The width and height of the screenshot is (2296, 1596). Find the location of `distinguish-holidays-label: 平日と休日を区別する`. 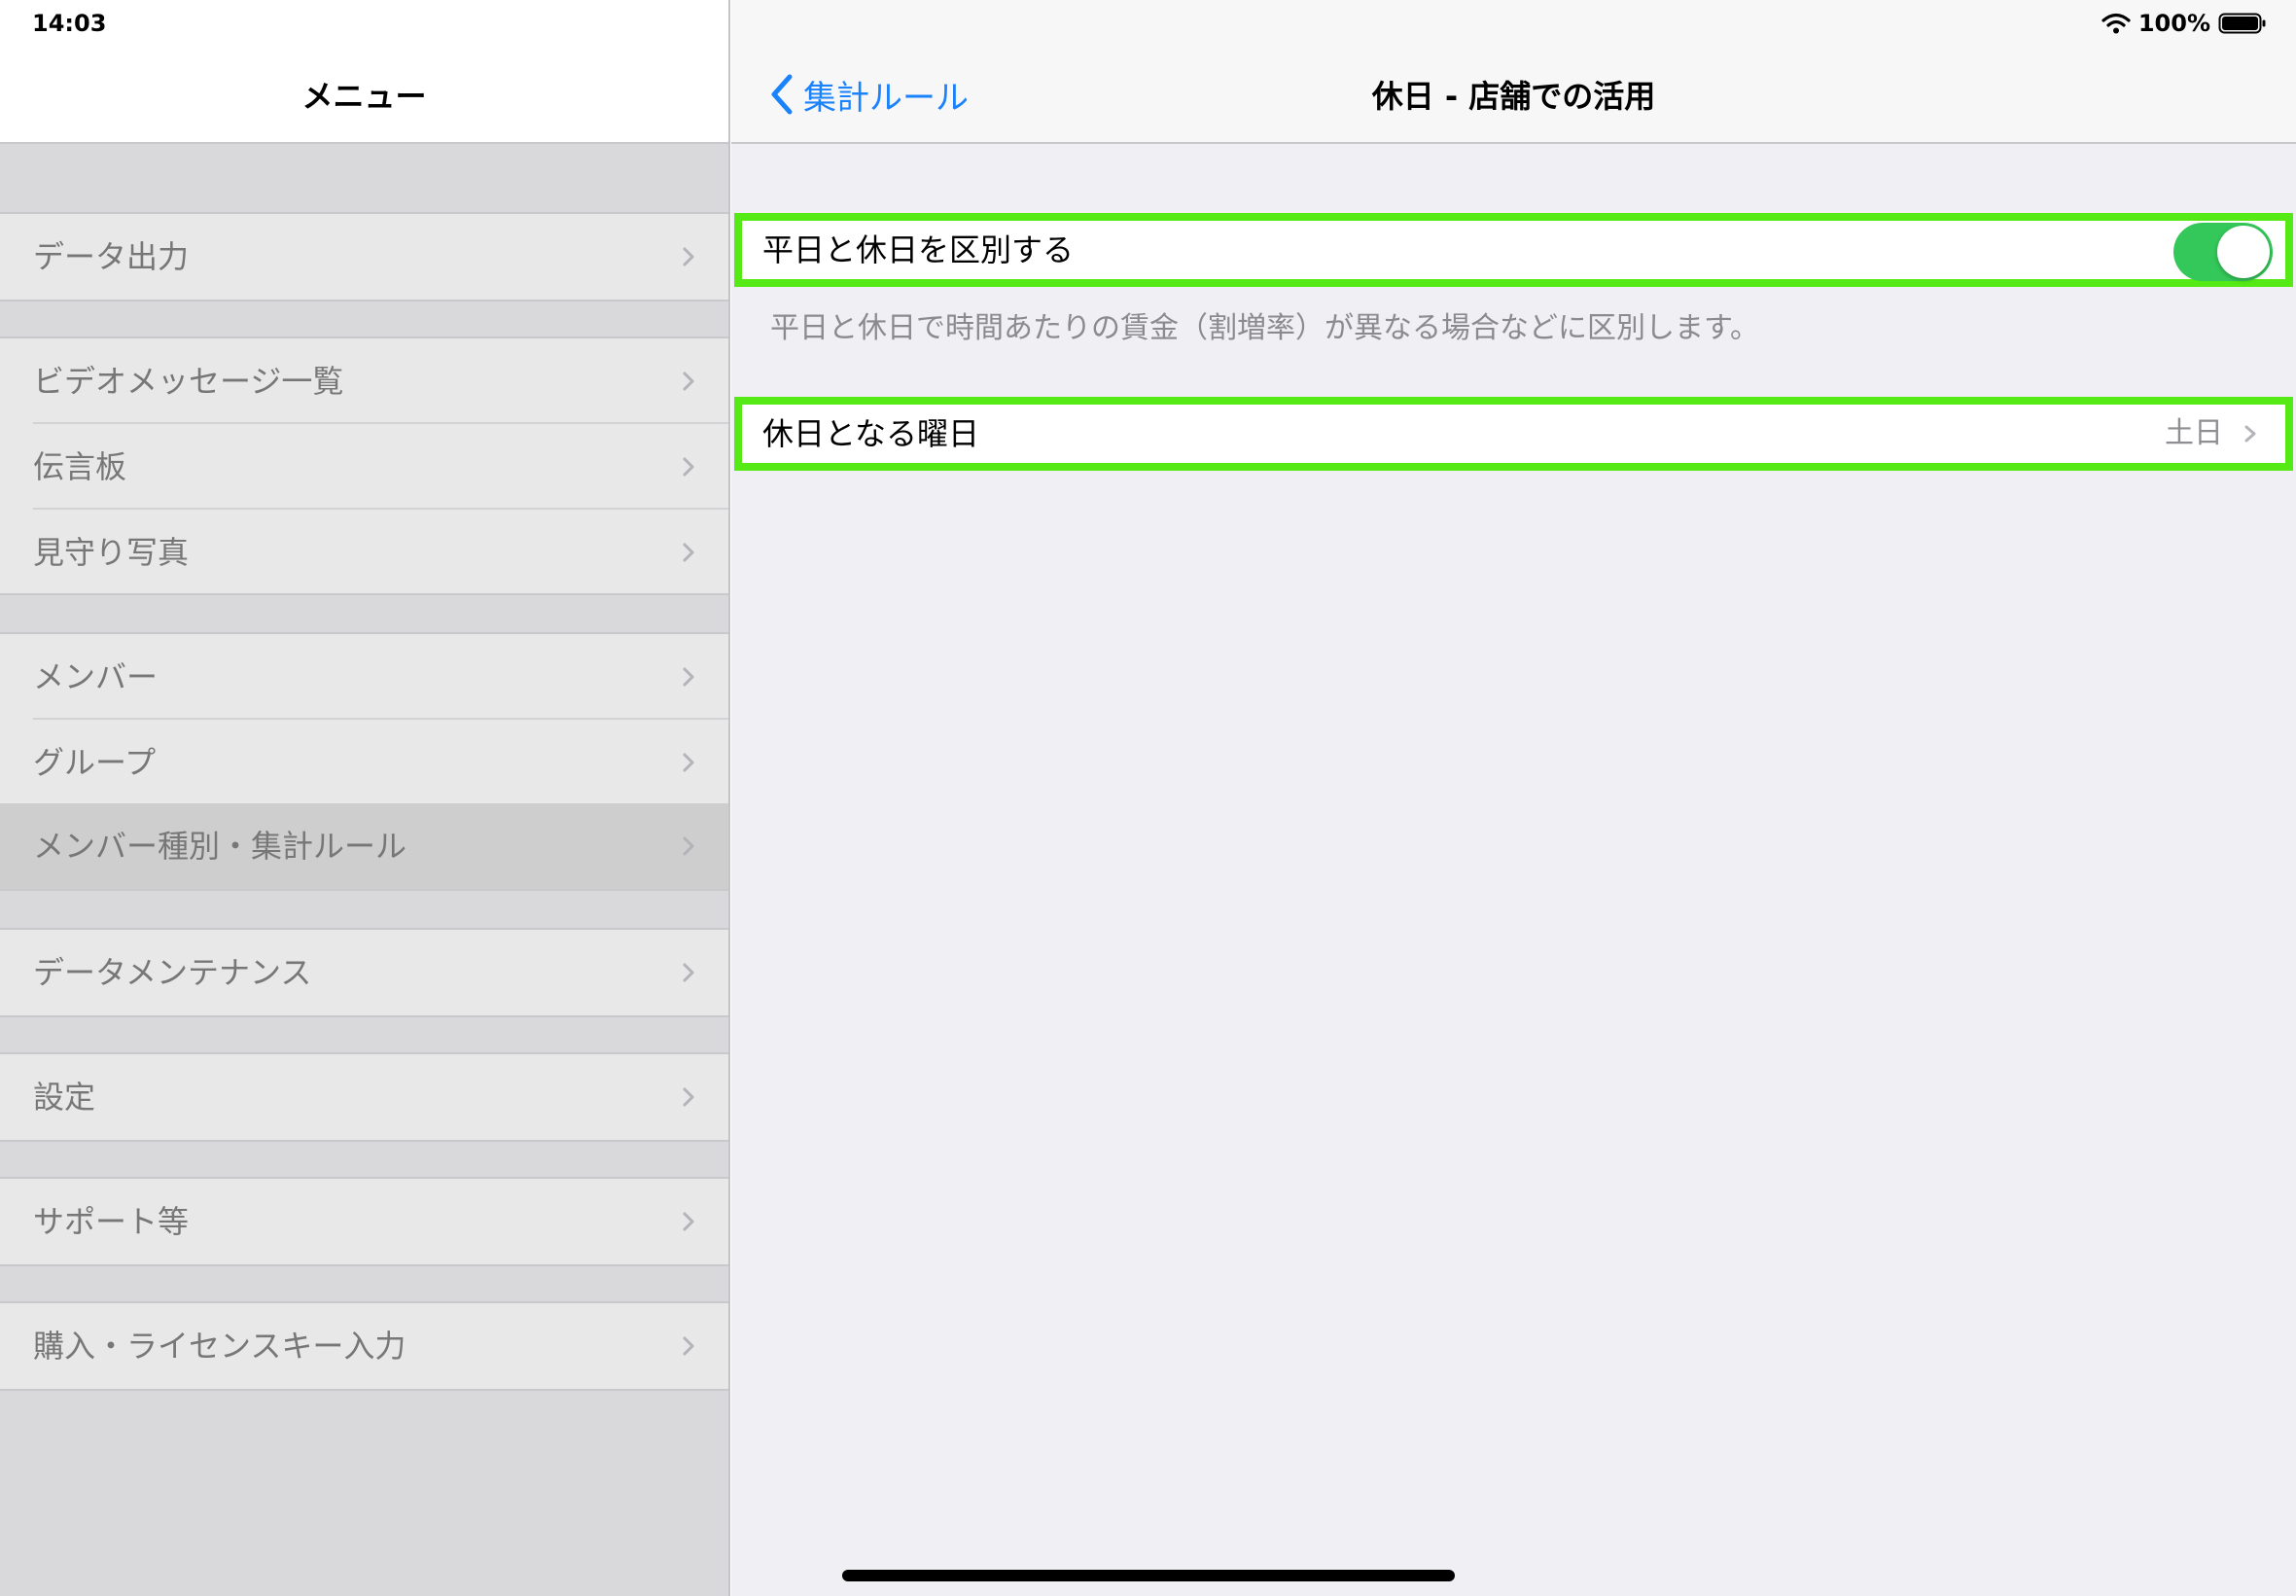

distinguish-holidays-label: 平日と休日を区別する is located at coordinates (919, 250).